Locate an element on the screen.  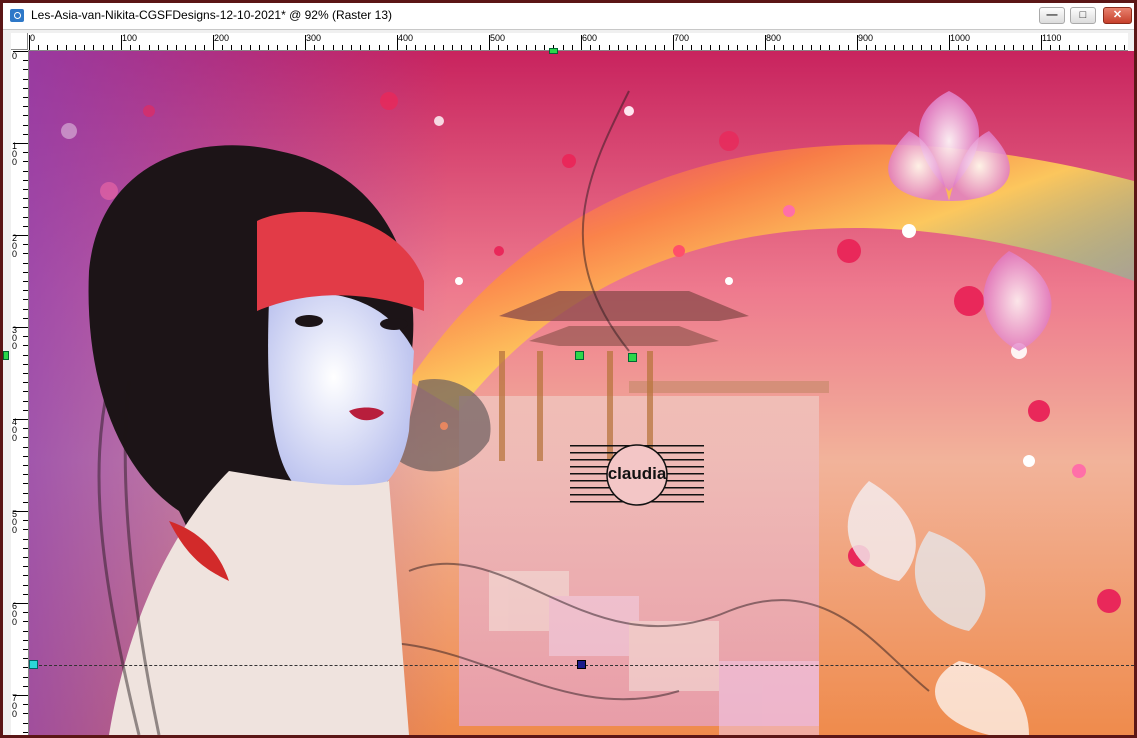
ruler-label: 400 is located at coordinates (406, 38).